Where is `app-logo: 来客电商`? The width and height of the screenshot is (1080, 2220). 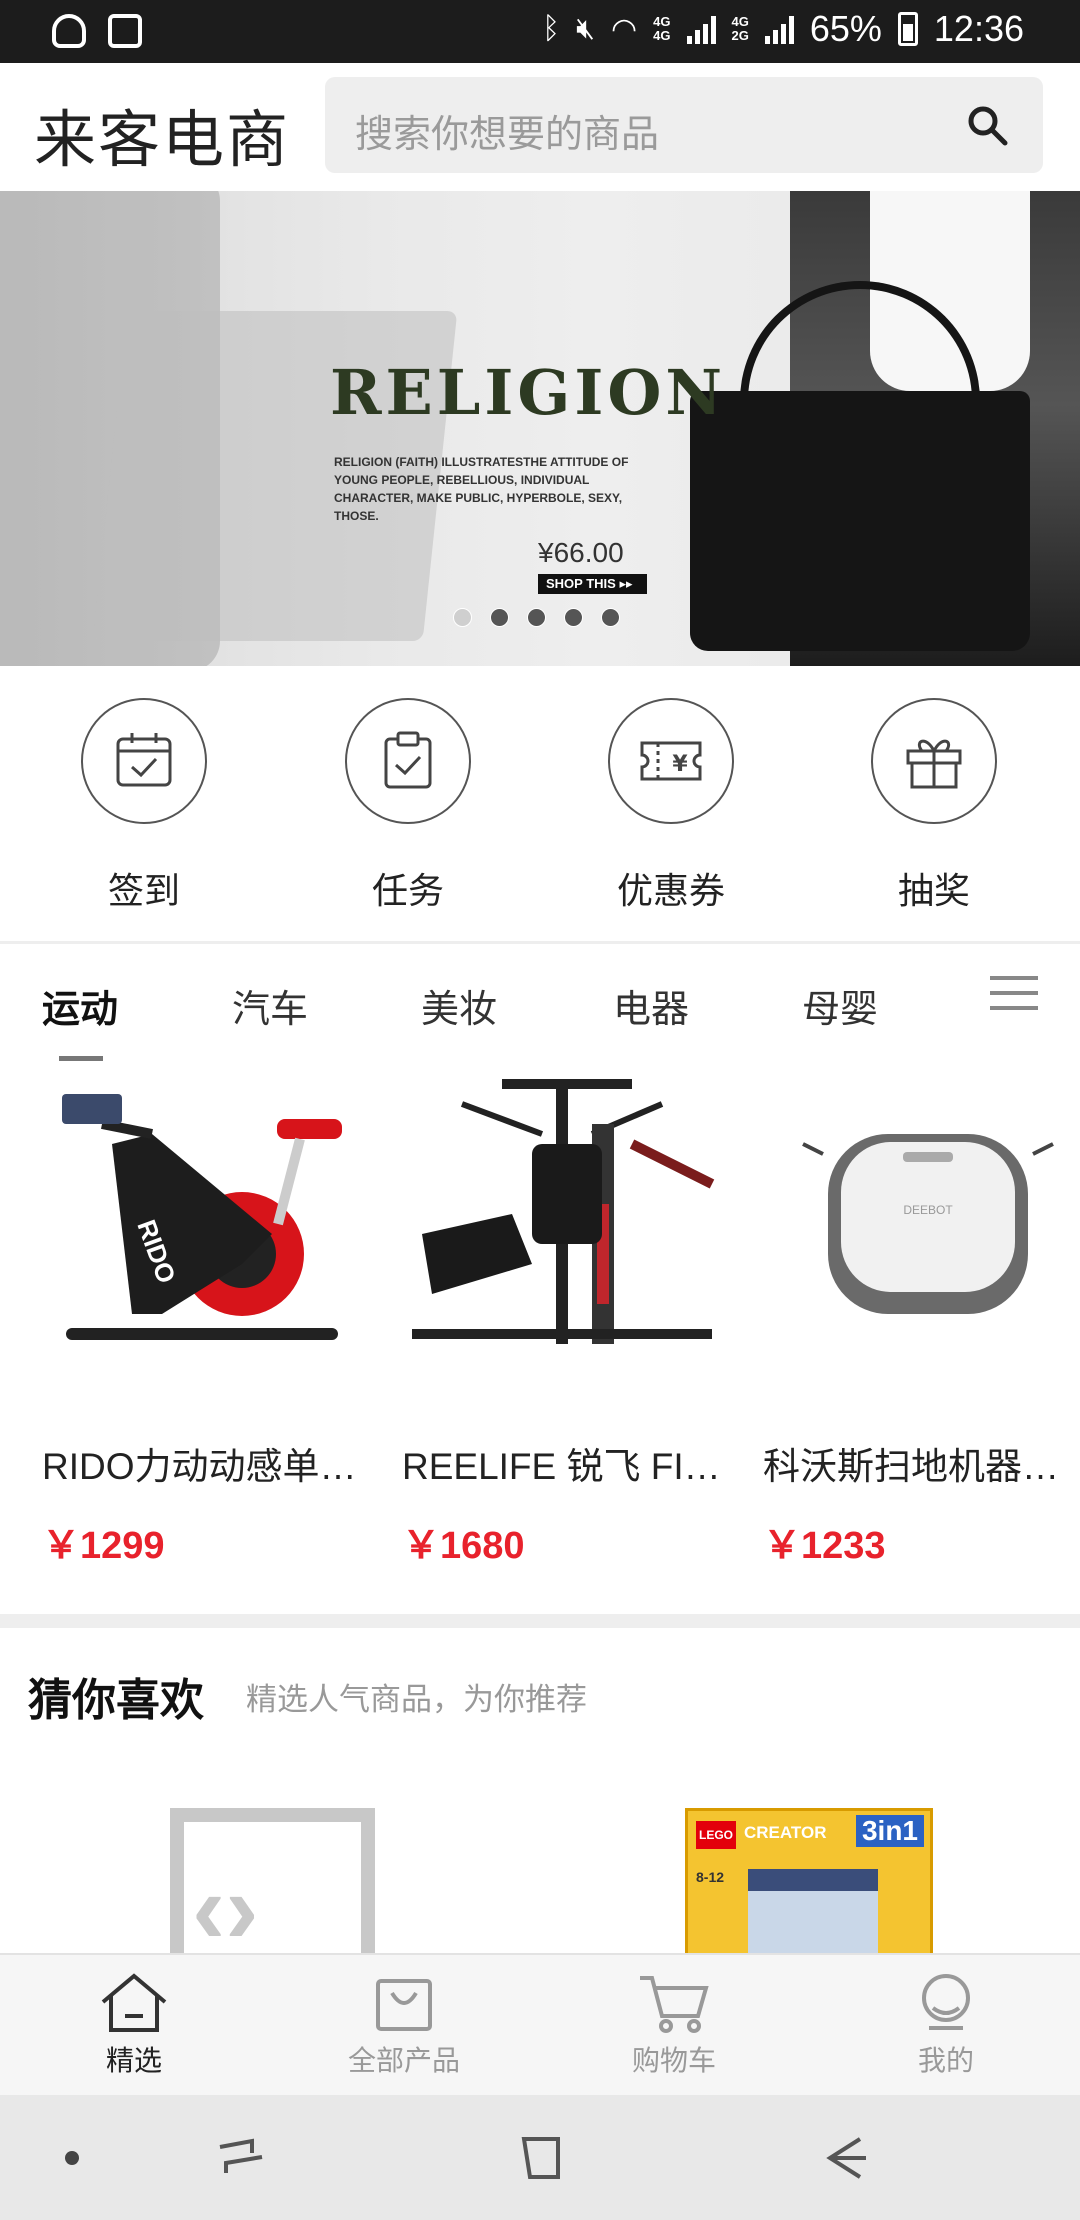 app-logo: 来客电商 is located at coordinates (162, 140).